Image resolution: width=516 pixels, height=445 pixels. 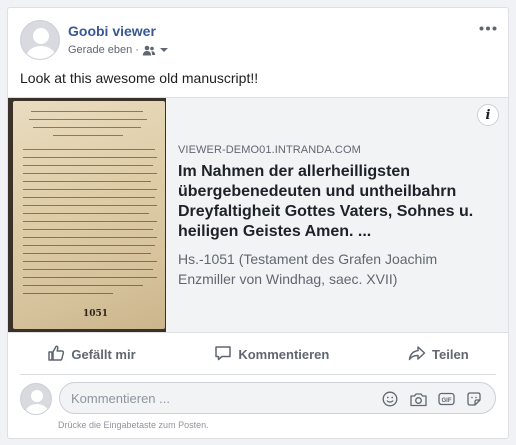 What do you see at coordinates (36, 399) in the screenshot?
I see `user-avatar` at bounding box center [36, 399].